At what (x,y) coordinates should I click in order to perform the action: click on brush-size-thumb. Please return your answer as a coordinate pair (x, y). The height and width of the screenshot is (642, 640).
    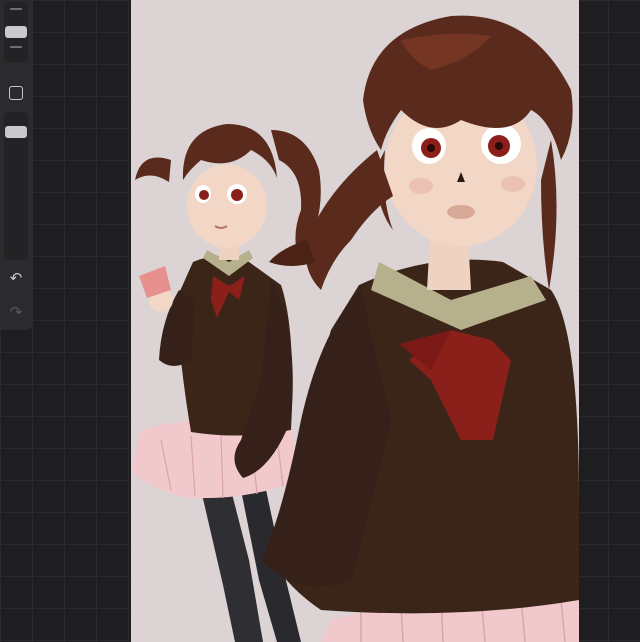
    Looking at the image, I should click on (16, 32).